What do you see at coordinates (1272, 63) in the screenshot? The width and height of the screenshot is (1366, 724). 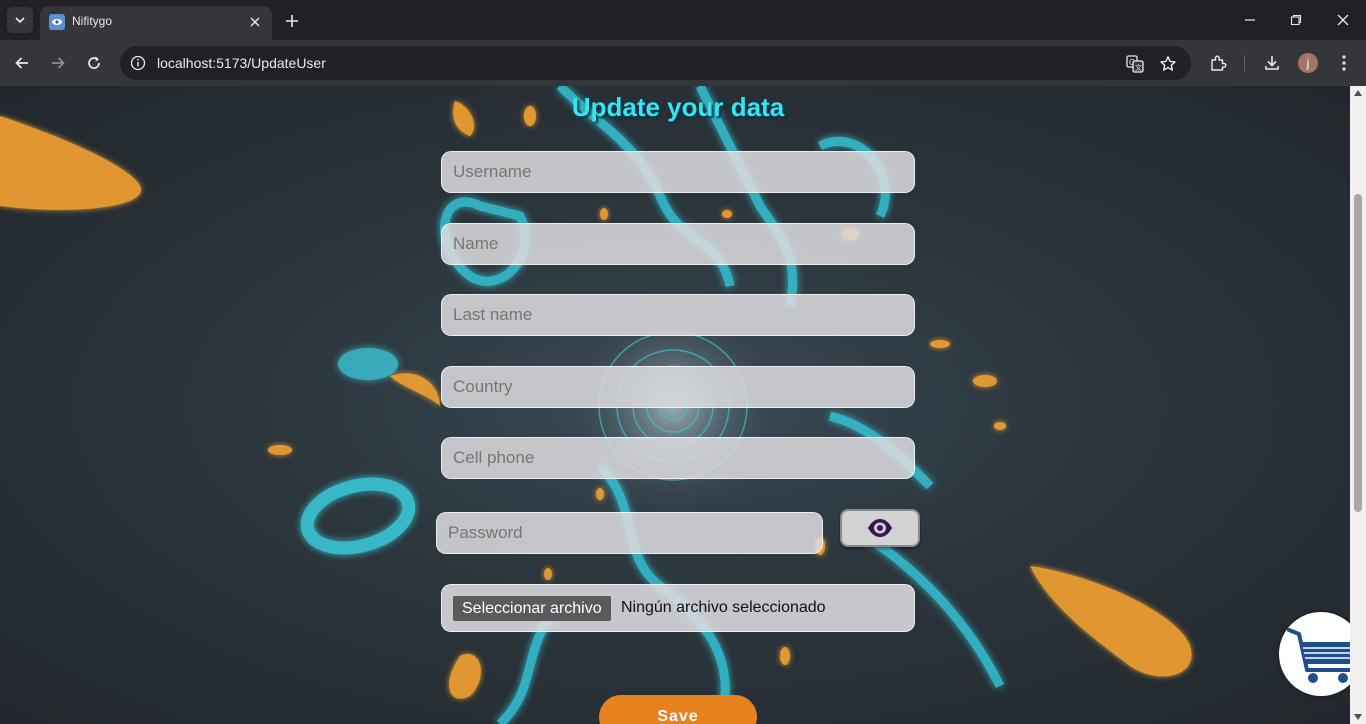 I see `download-icon` at bounding box center [1272, 63].